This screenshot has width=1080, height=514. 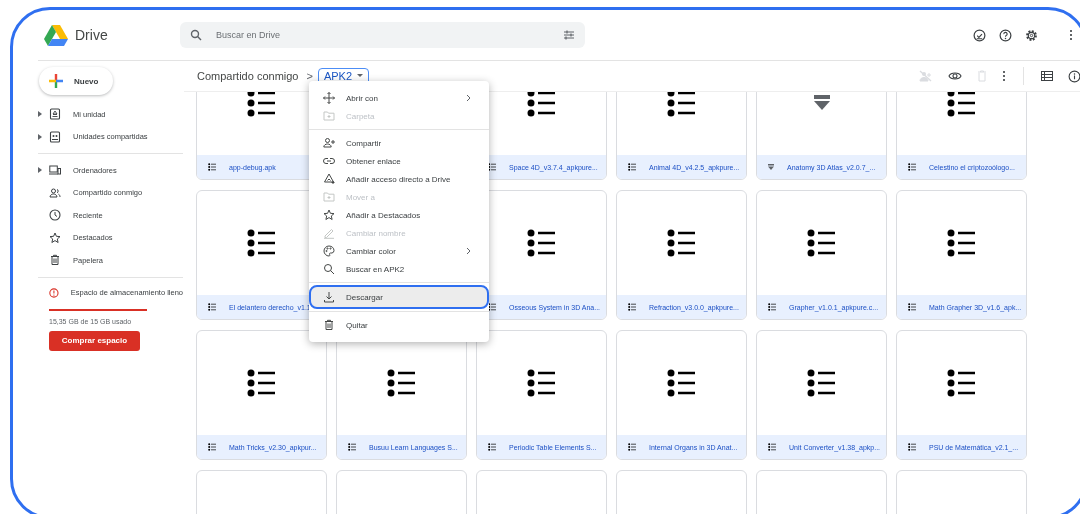 I want to click on help-icon, so click(x=1005, y=35).